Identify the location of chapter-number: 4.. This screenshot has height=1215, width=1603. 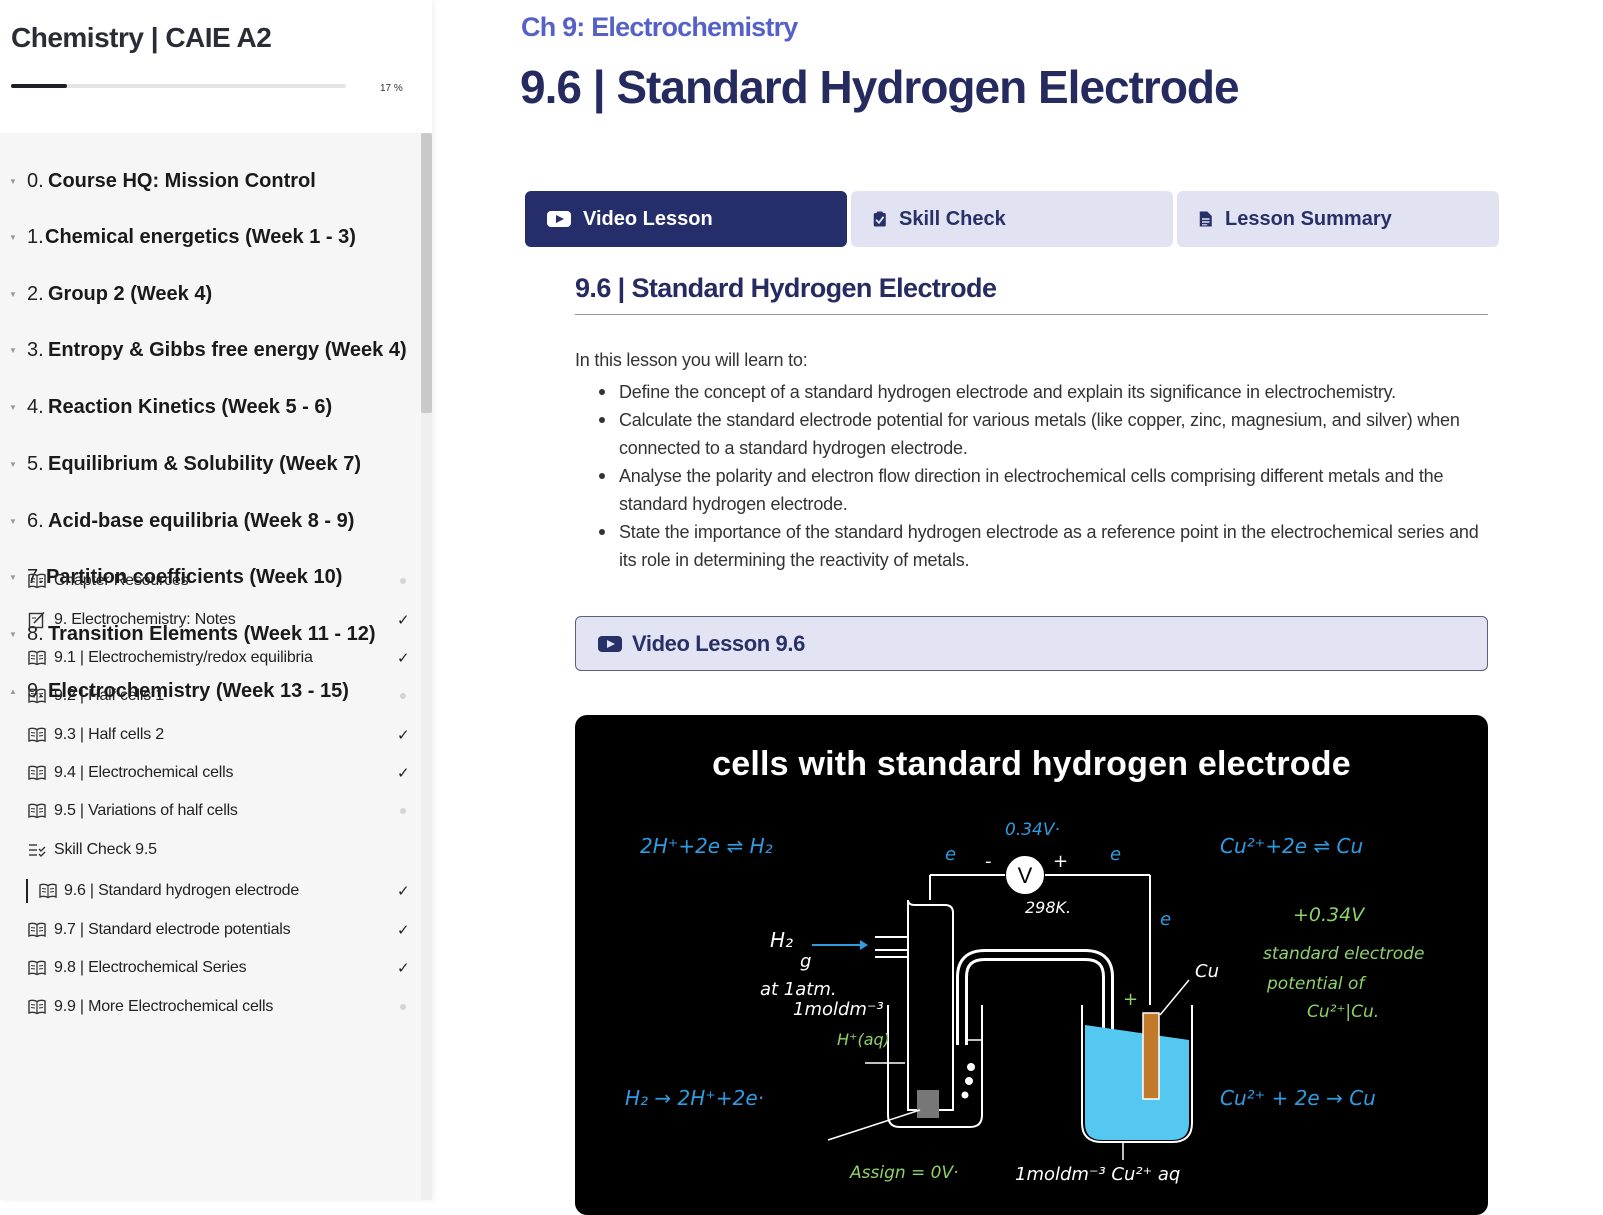
(35, 406).